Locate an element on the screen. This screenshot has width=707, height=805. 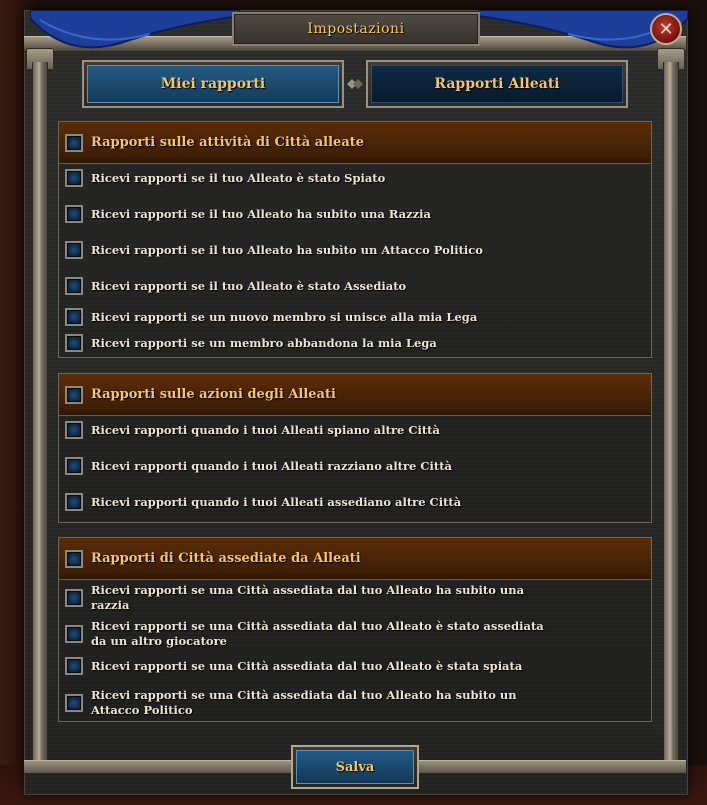
save-button-label: Salva is located at coordinates (355, 767).